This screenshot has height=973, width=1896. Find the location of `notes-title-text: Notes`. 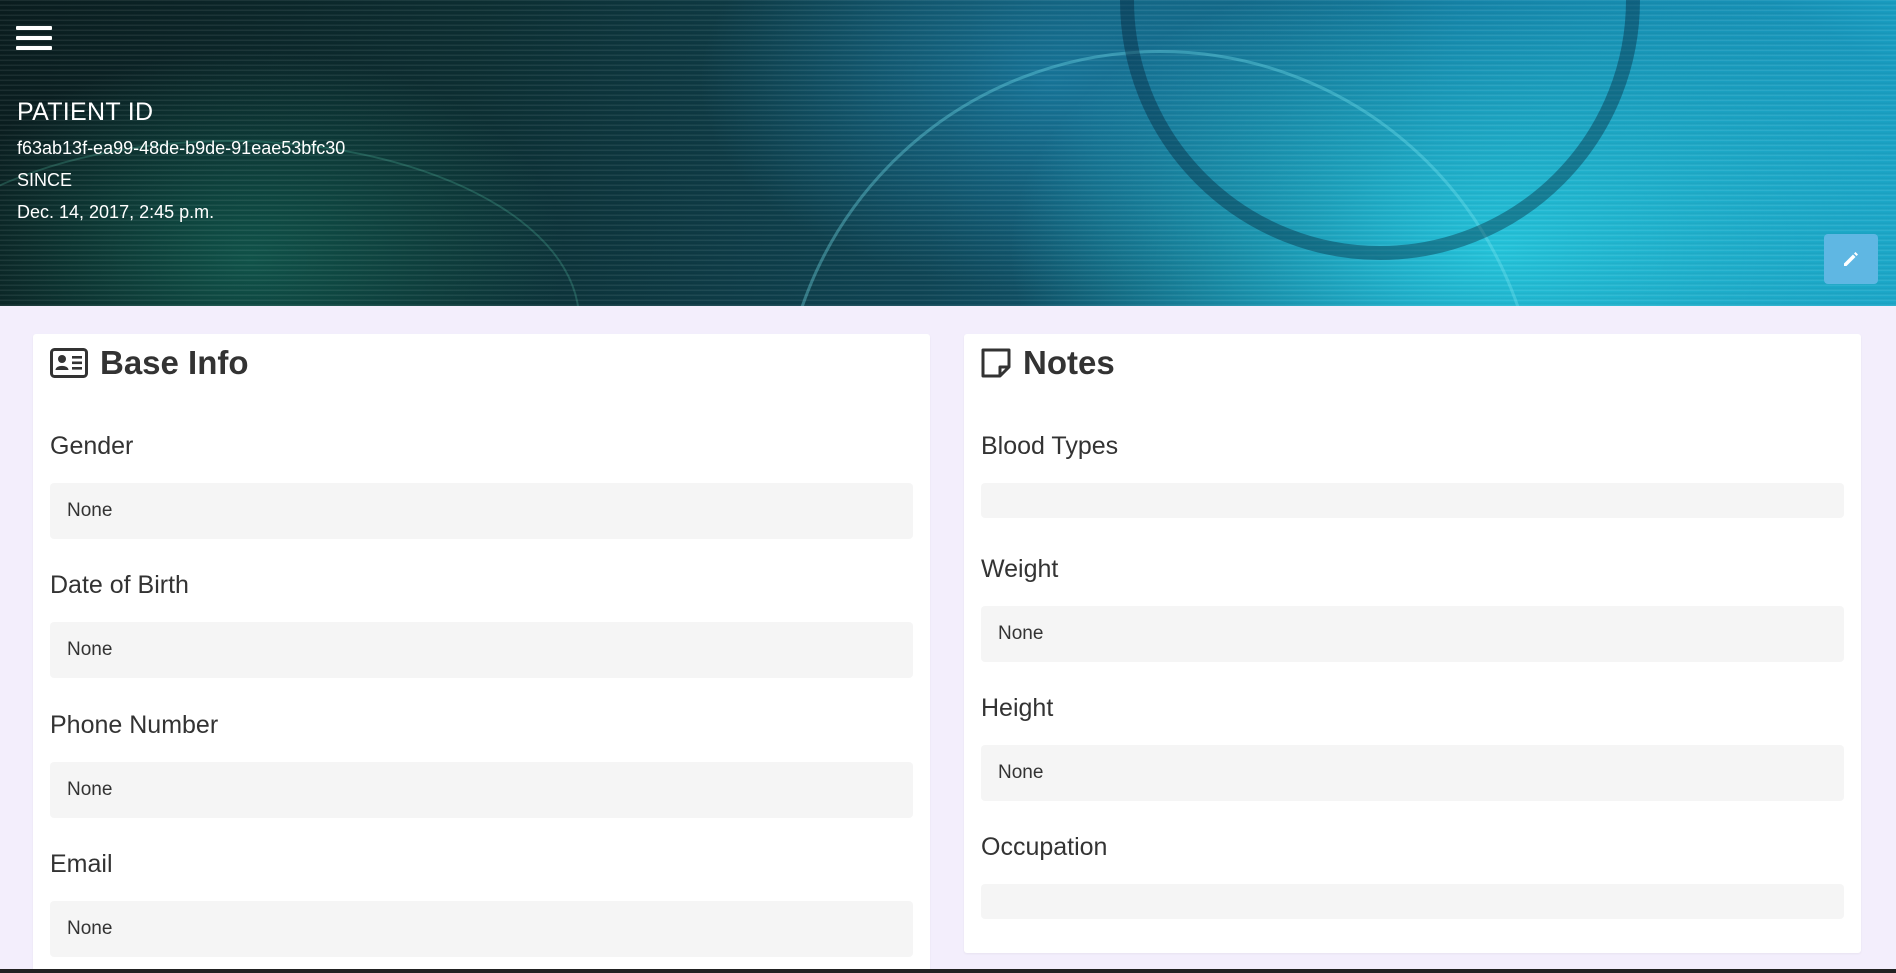

notes-title-text: Notes is located at coordinates (1069, 362).